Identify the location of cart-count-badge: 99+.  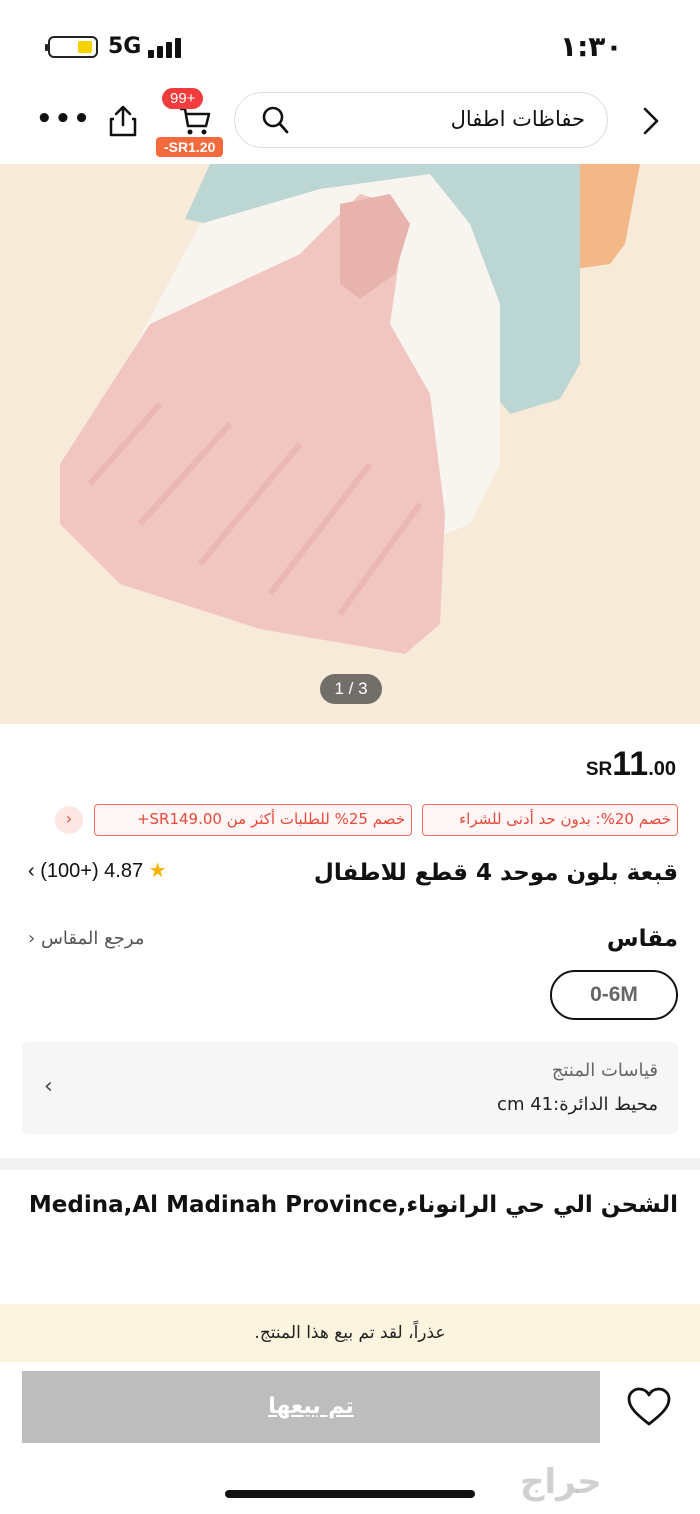
(183, 98).